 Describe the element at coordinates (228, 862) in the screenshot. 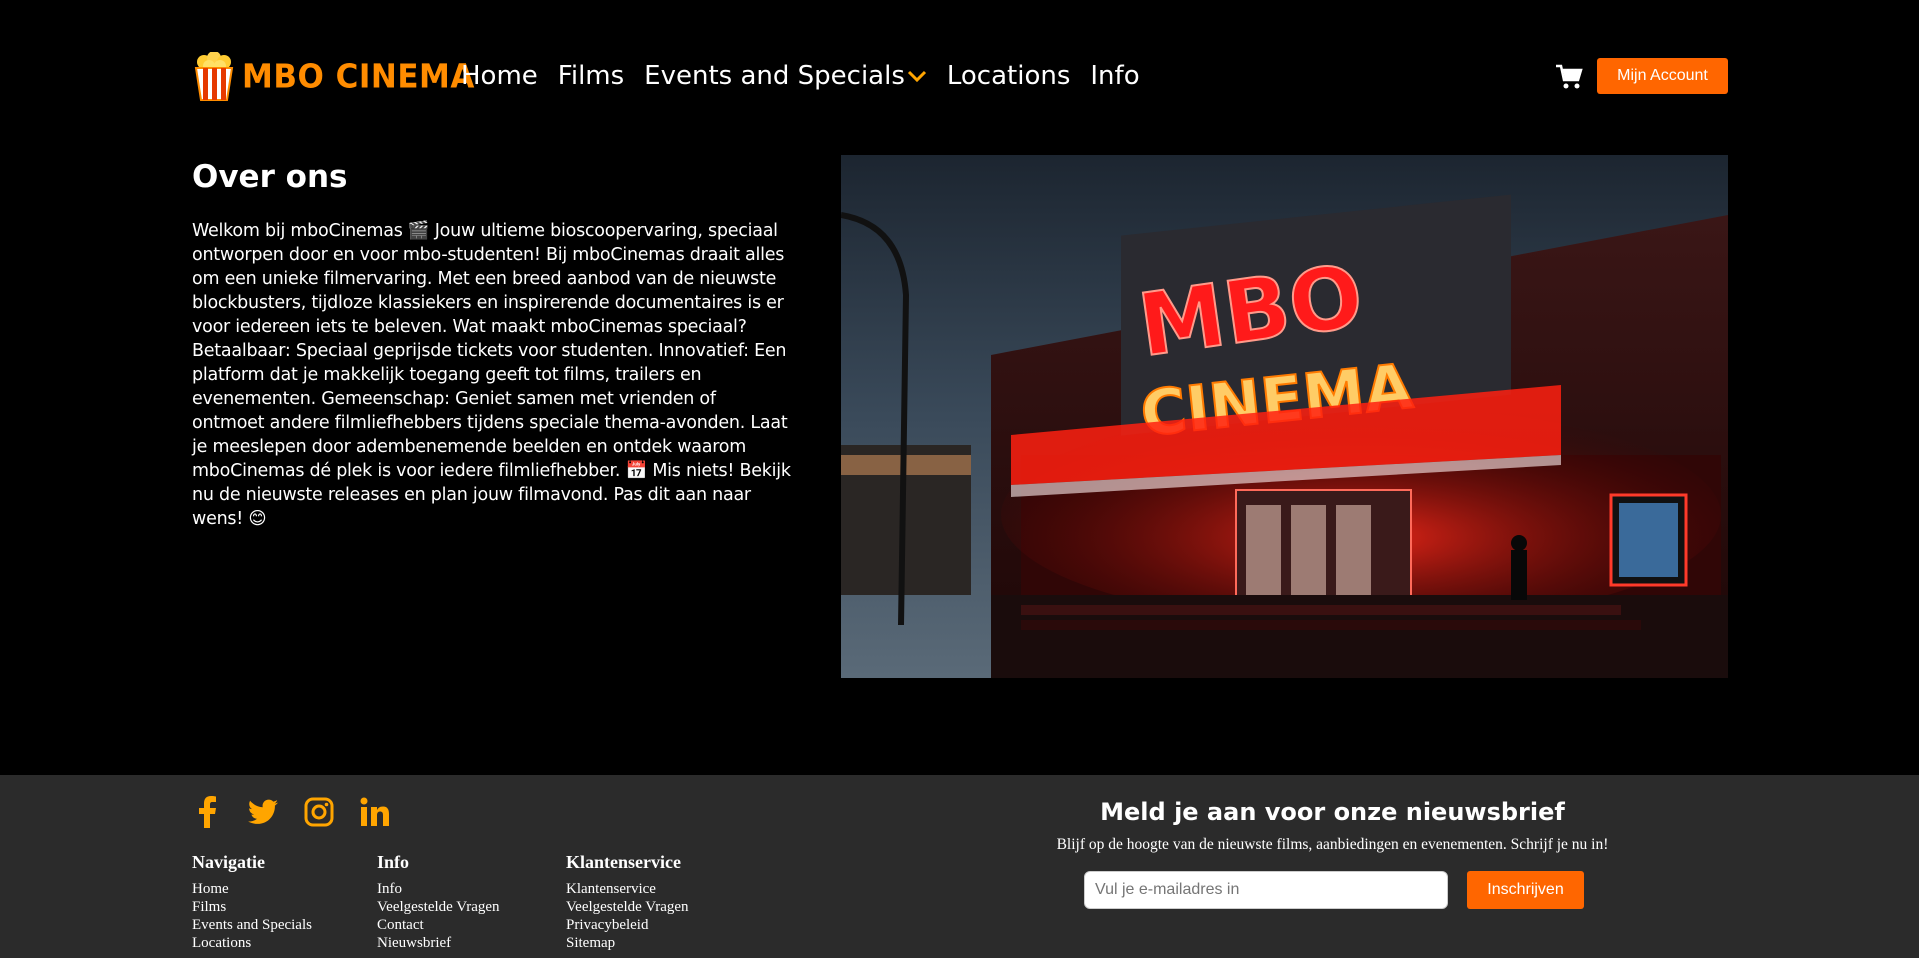

I see `footer-col-title: Navigatie` at that location.